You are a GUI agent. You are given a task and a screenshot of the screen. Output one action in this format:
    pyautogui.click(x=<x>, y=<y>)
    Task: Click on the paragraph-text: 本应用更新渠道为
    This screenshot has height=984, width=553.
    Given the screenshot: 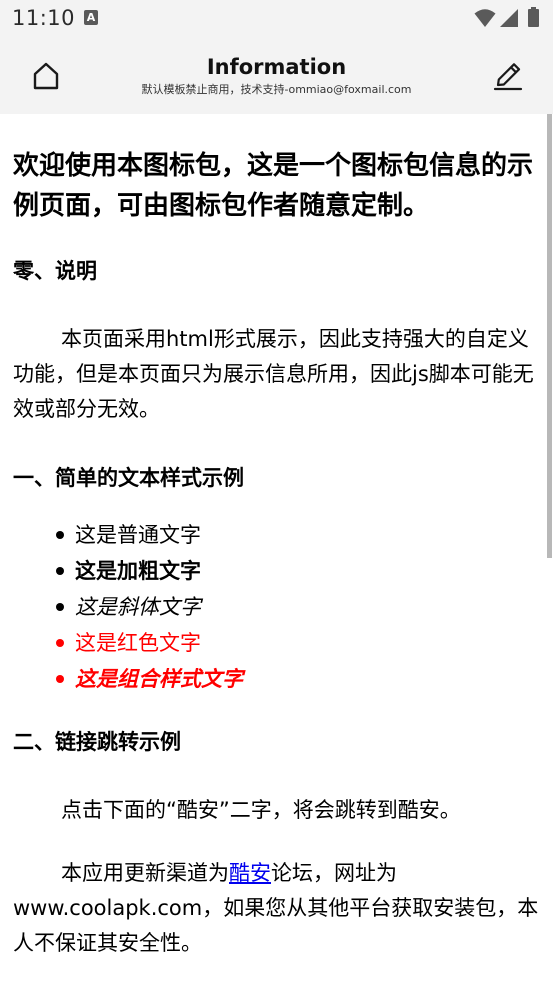 What is the action you would take?
    pyautogui.click(x=145, y=873)
    